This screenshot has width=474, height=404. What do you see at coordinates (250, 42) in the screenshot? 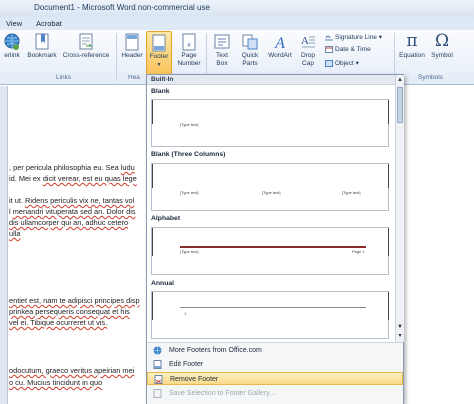
I see `quick-parts-icon` at bounding box center [250, 42].